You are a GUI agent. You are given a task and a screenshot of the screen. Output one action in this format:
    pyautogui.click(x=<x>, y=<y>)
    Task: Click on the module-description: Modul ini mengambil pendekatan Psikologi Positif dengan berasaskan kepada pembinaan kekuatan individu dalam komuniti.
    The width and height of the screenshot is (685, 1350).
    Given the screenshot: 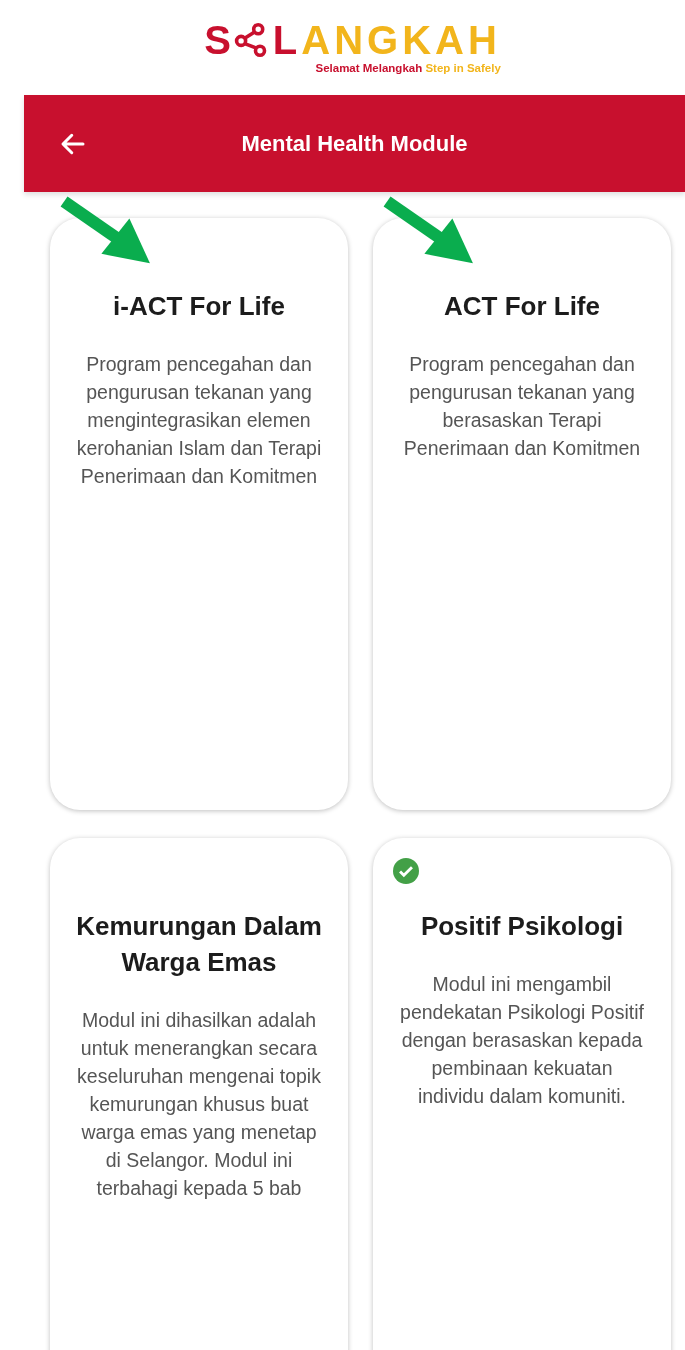 What is the action you would take?
    pyautogui.click(x=522, y=1040)
    